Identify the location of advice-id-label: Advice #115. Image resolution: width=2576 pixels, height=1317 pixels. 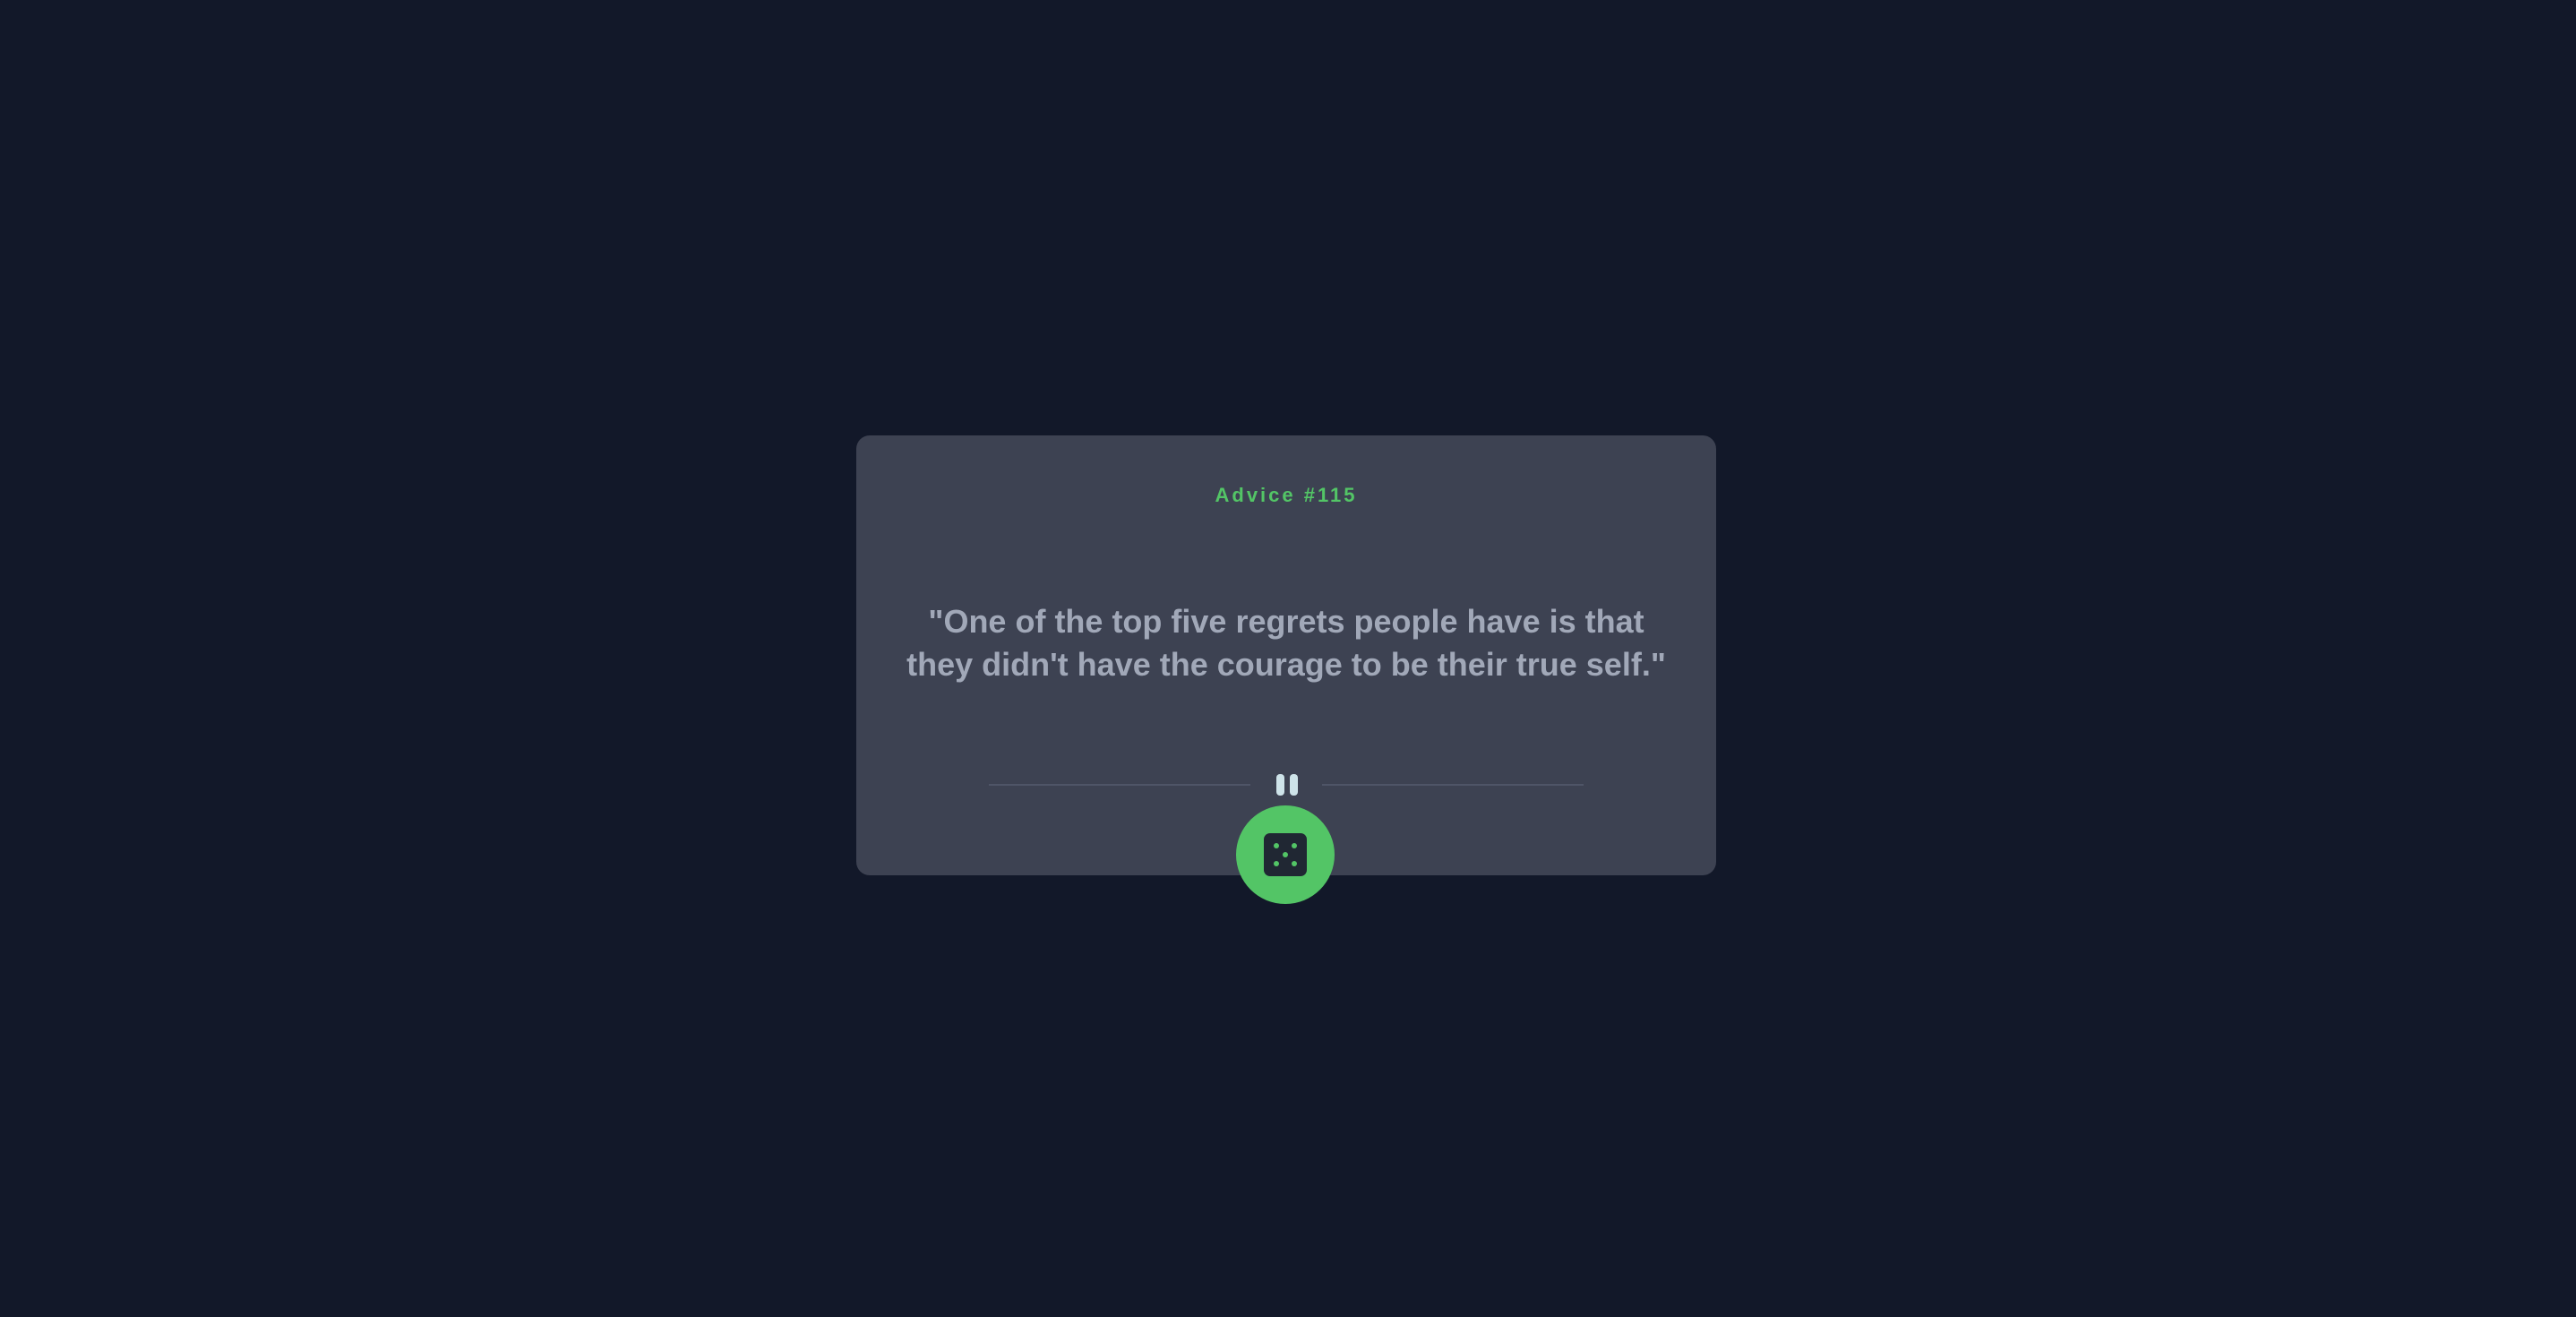
(1286, 495).